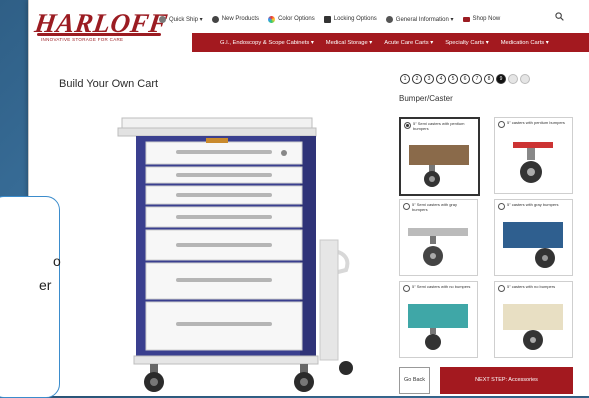 This screenshot has width=589, height=398. Describe the element at coordinates (536, 122) in the screenshot. I see `option-text: 5" casters with pentium bumpers` at that location.